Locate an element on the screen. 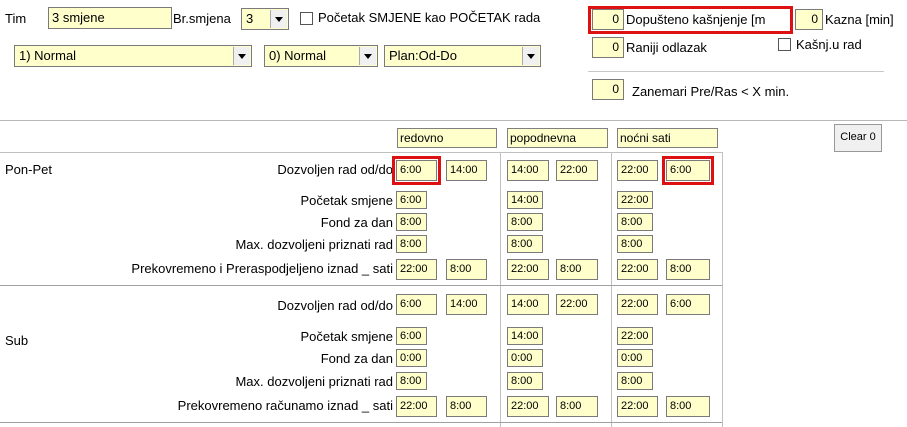 The height and width of the screenshot is (427, 907). time-field-start-popodnevna: 14:00 is located at coordinates (528, 170).